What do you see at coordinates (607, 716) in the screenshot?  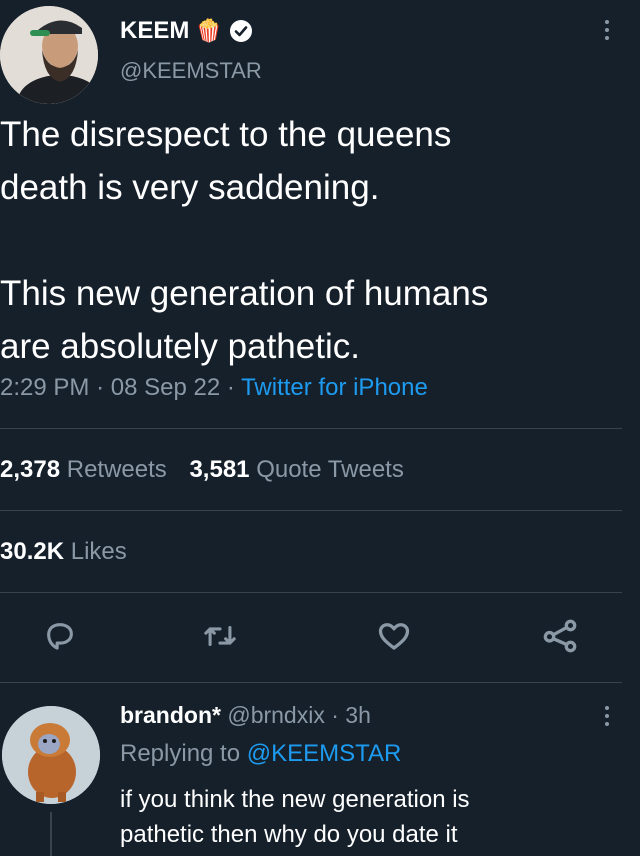 I see `reply-more-icon` at bounding box center [607, 716].